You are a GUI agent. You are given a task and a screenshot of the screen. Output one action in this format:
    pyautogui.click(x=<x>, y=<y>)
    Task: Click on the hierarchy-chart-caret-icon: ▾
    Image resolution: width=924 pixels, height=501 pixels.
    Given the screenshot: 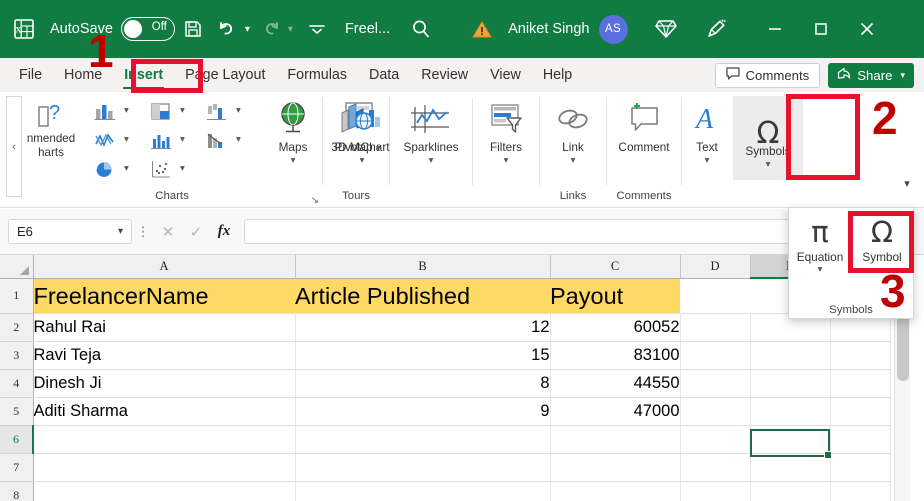 What is the action you would take?
    pyautogui.click(x=182, y=110)
    